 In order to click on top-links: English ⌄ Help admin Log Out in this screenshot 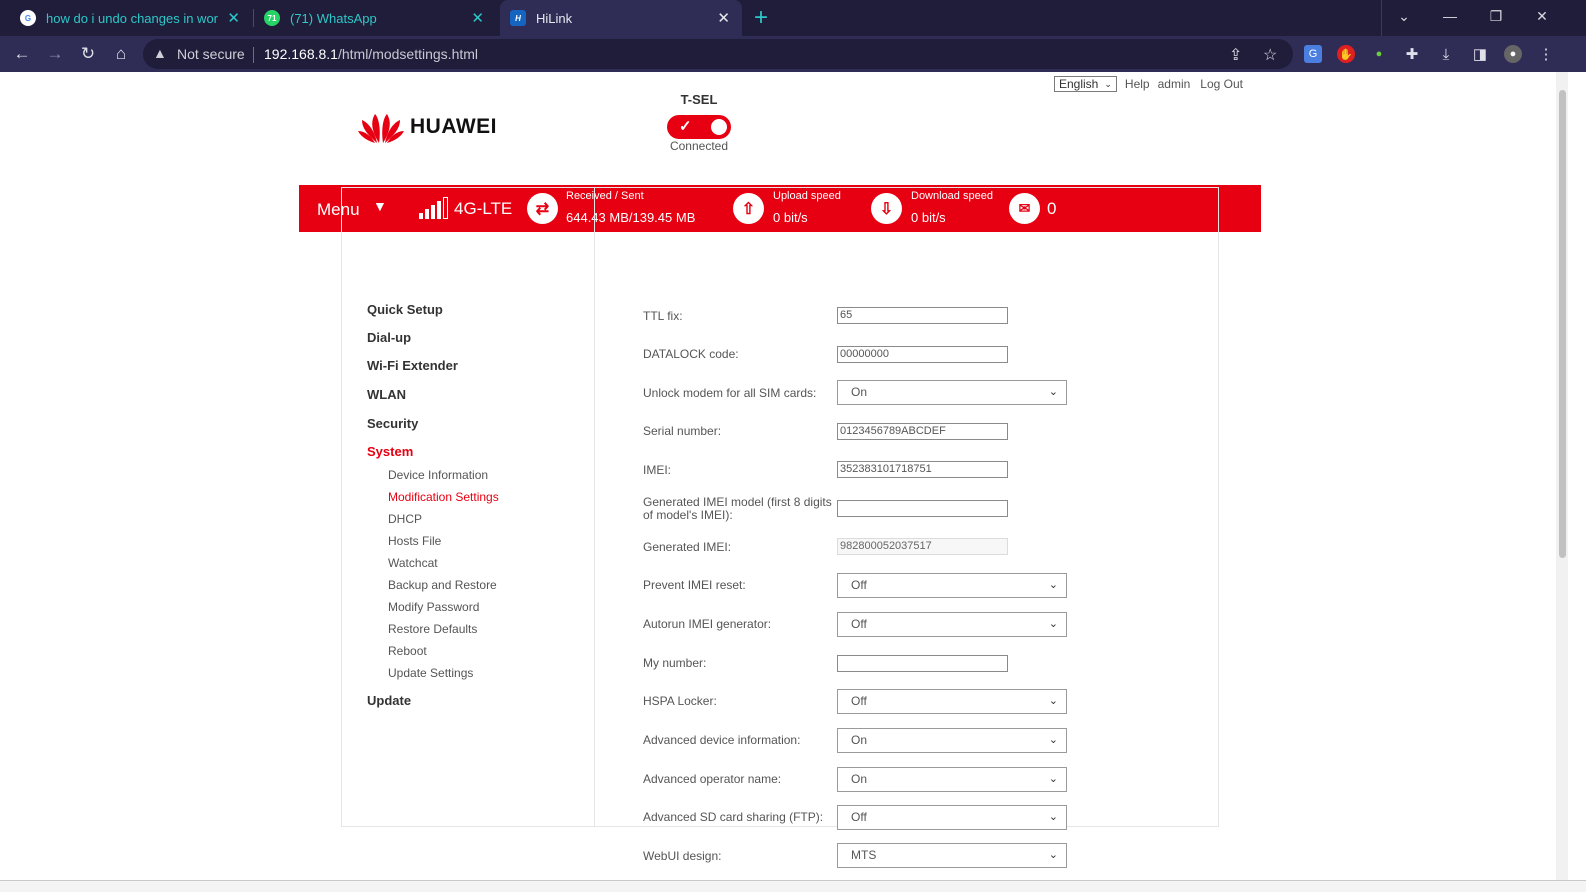, I will do `click(1148, 84)`.